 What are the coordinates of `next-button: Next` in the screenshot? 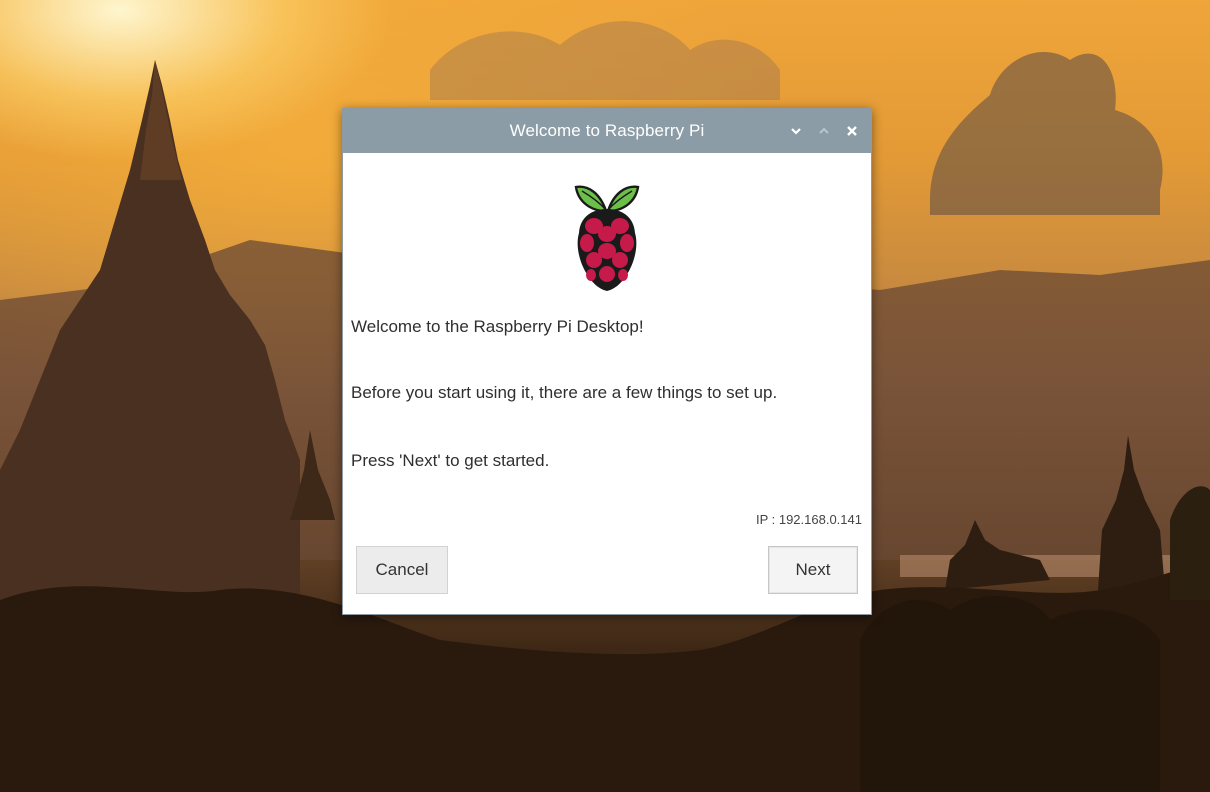 It's located at (813, 570).